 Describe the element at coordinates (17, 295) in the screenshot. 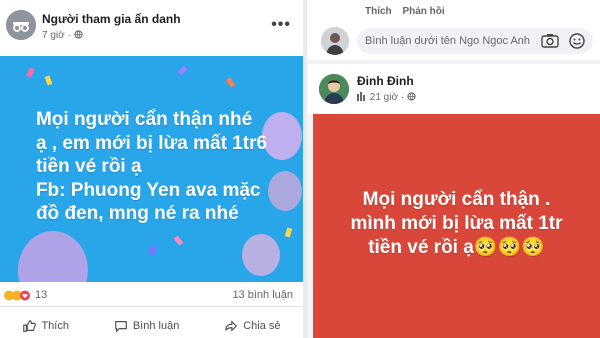

I see `reaction-emoji-icons` at that location.